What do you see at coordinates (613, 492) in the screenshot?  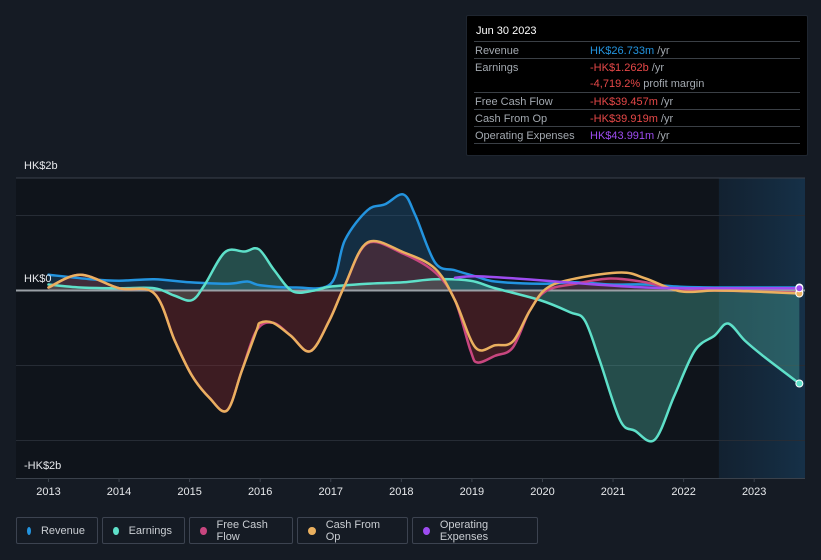 I see `x-tick-label: 2021` at bounding box center [613, 492].